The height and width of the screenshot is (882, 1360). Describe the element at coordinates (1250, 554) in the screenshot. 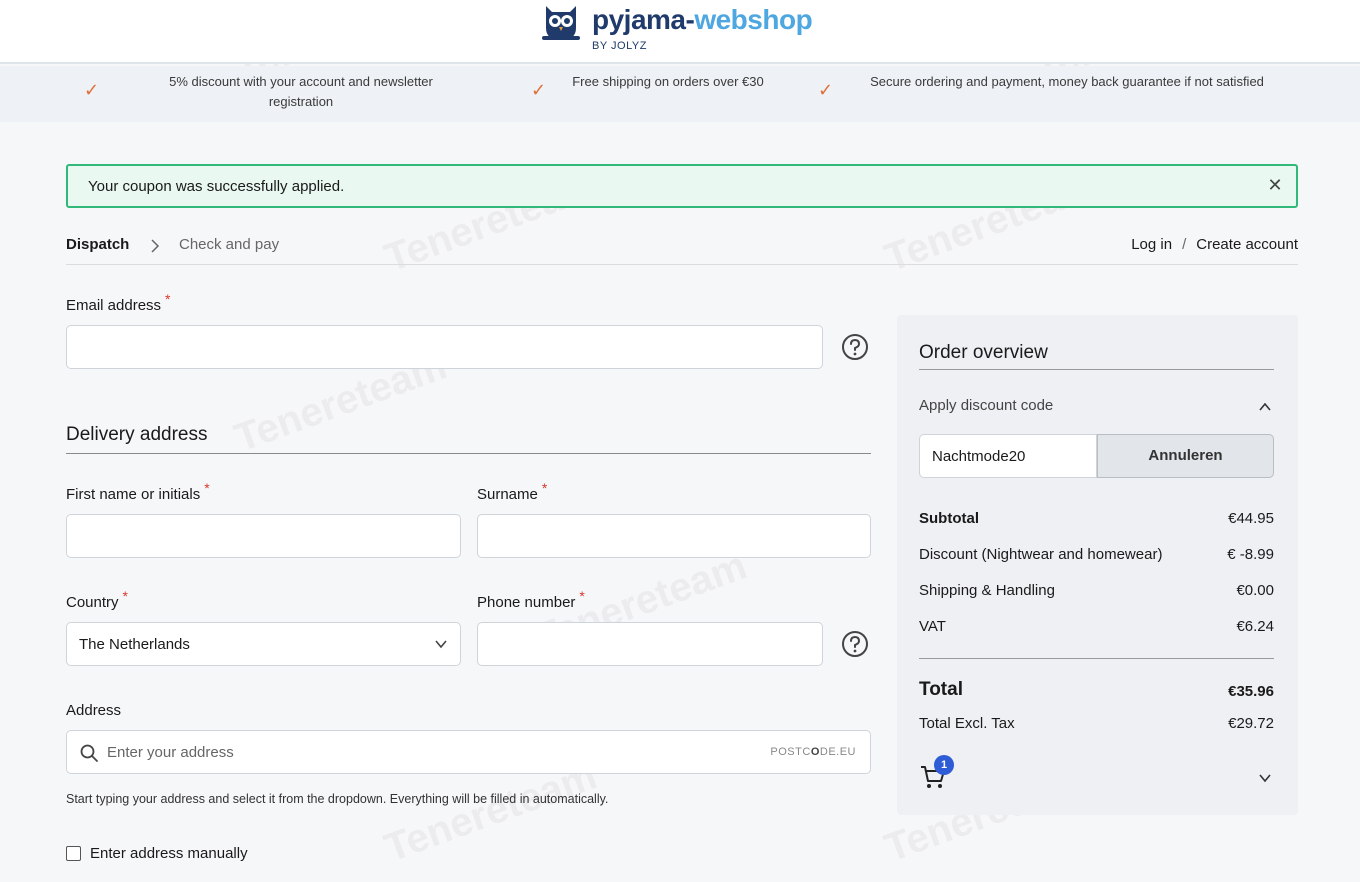

I see `discount-value: € -8.99` at that location.